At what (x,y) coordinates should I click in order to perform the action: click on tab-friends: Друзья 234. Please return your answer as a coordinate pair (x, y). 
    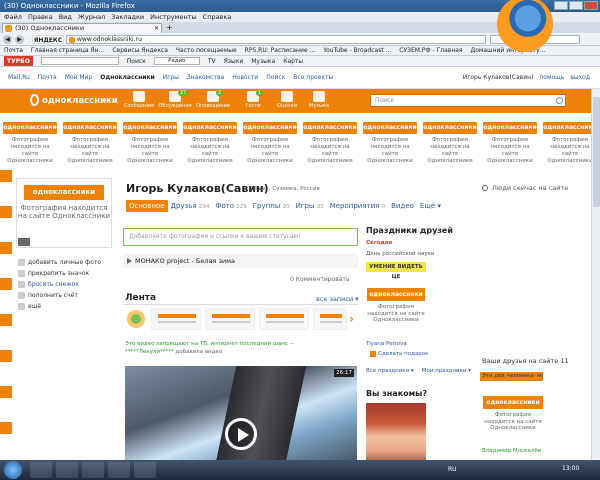
    Looking at the image, I should click on (190, 206).